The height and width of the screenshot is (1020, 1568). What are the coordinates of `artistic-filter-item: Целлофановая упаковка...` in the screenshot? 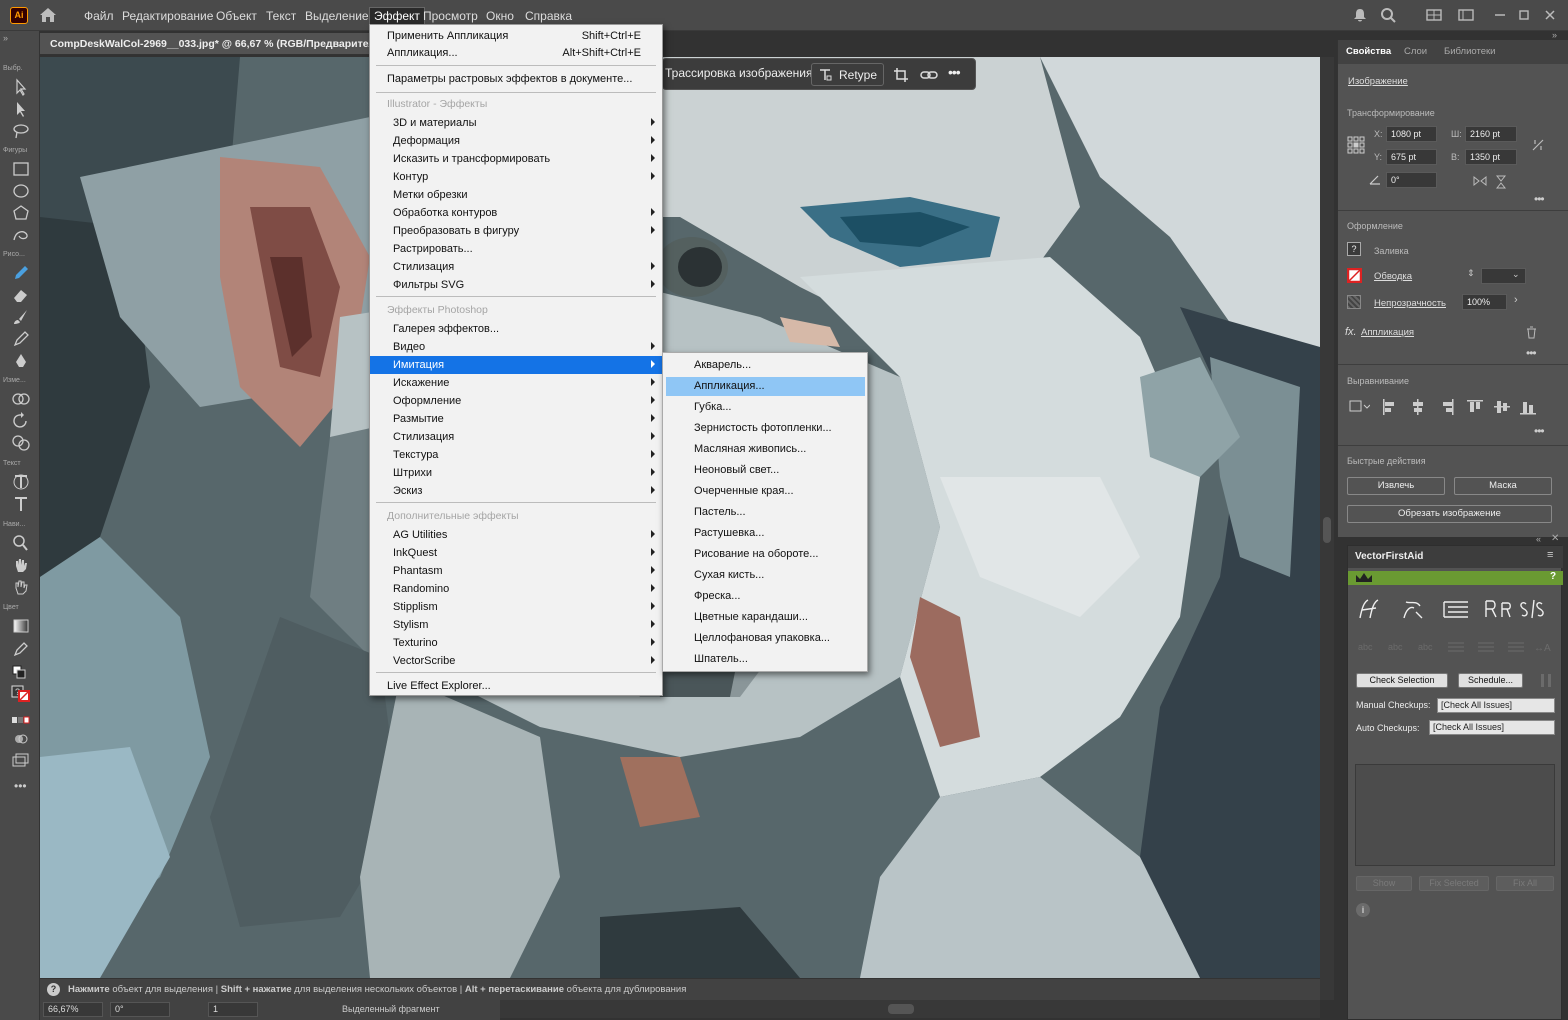 It's located at (765, 638).